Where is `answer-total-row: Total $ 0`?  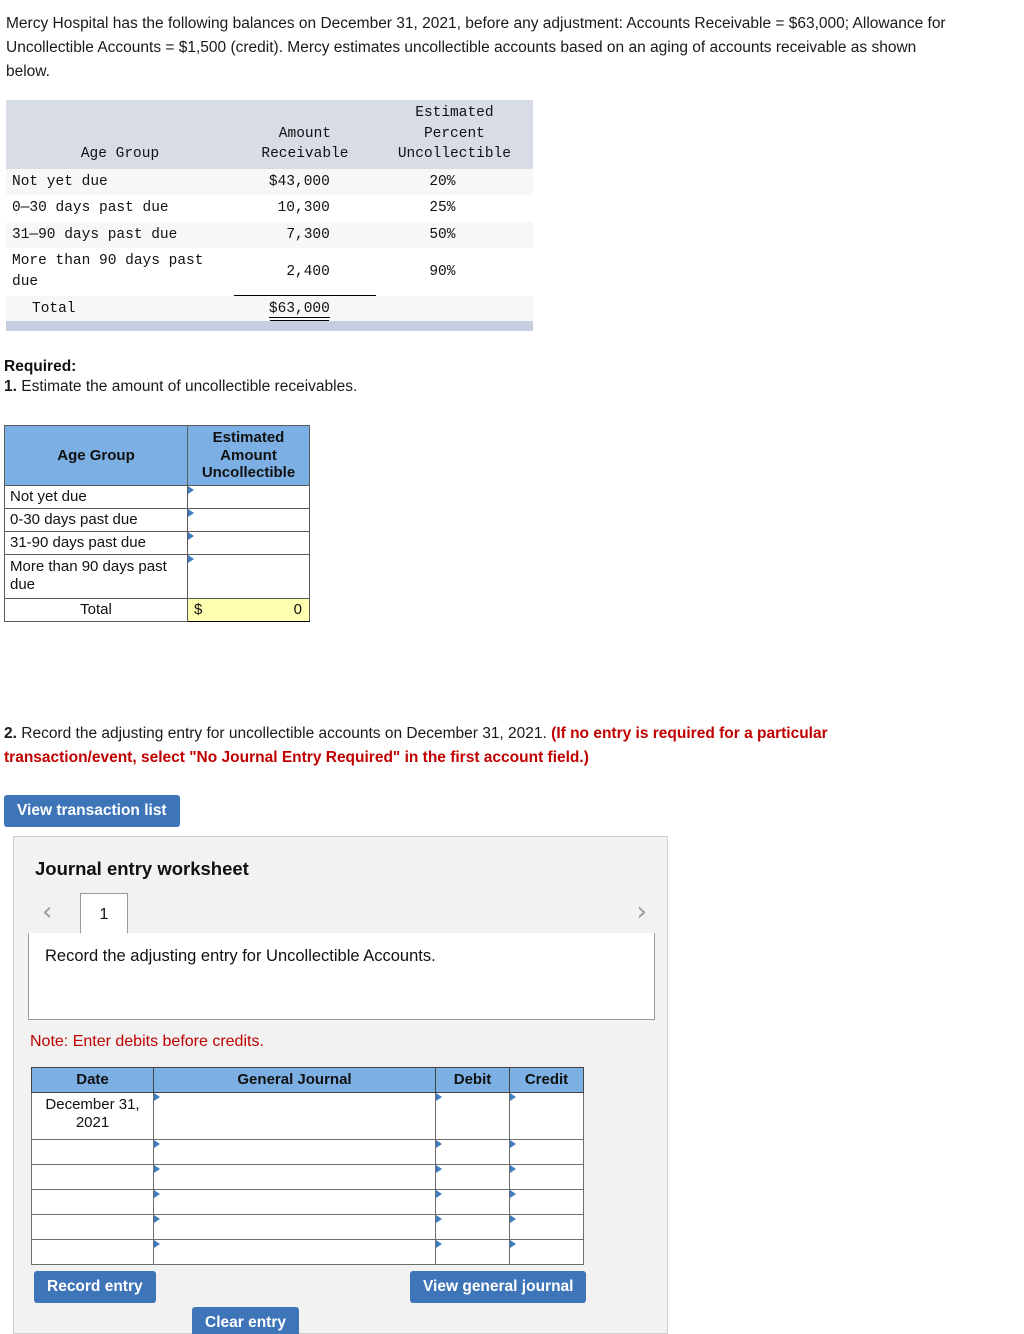
answer-total-row: Total $ 0 is located at coordinates (157, 610).